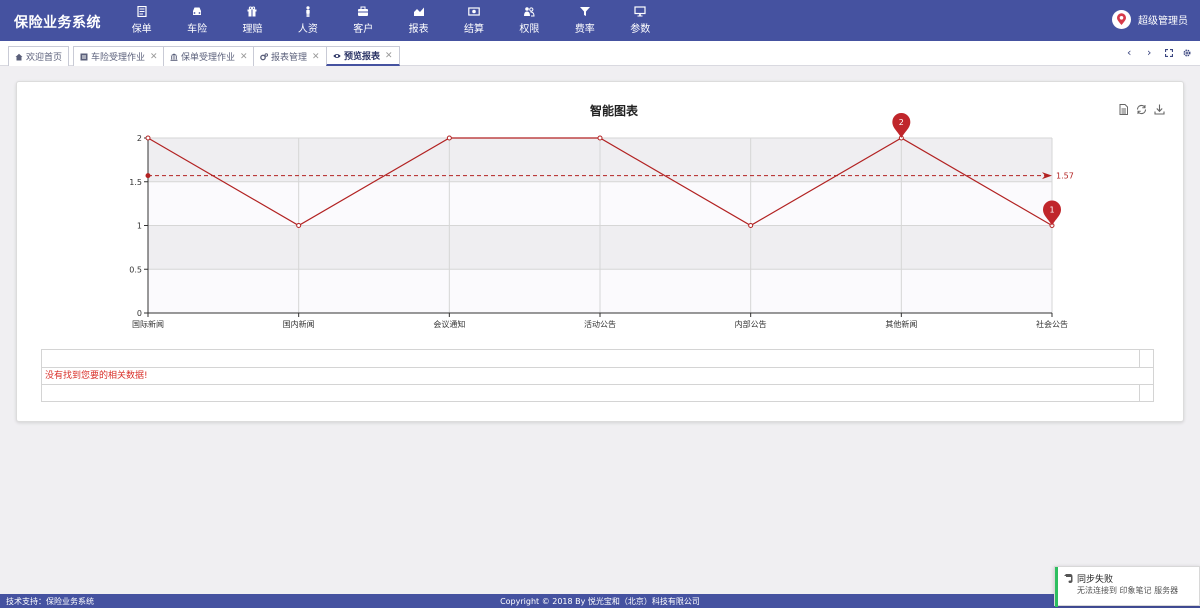 The height and width of the screenshot is (608, 1200). I want to click on money-icon, so click(474, 11).